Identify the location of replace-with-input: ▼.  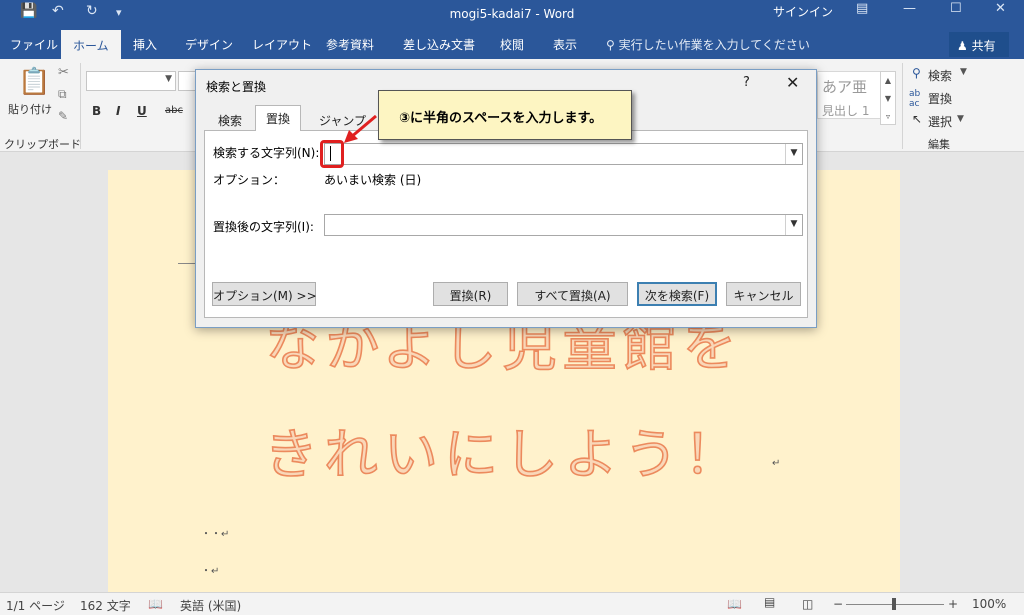
(563, 225).